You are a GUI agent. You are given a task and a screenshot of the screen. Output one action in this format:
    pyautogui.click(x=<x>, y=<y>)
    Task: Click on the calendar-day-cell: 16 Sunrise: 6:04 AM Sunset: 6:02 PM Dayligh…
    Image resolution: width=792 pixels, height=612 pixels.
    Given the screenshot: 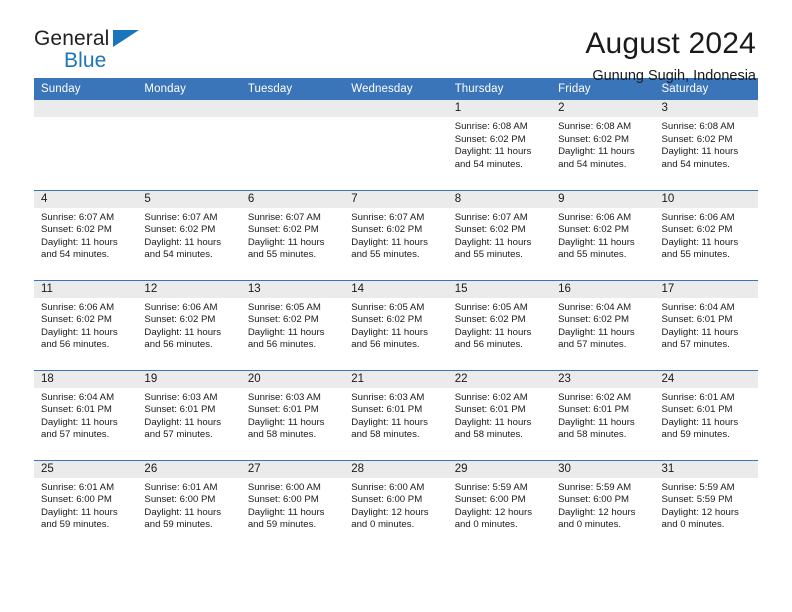 What is the action you would take?
    pyautogui.click(x=603, y=324)
    